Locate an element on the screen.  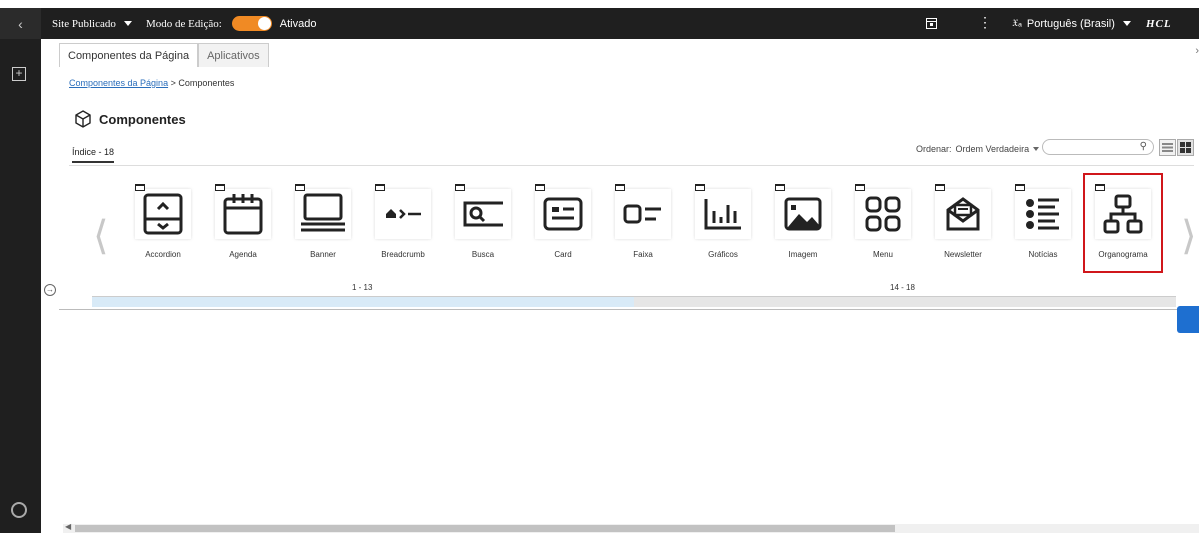
component-label: Imagem is located at coordinates (803, 254).